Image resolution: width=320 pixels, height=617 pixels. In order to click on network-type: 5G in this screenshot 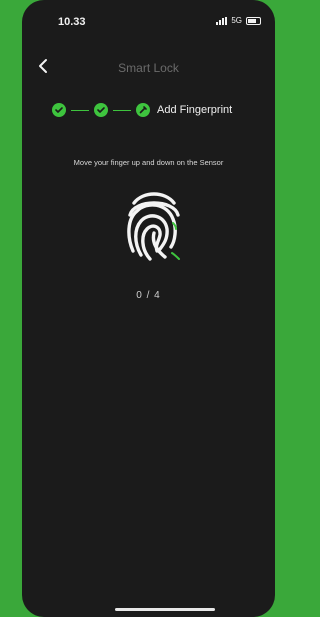, I will do `click(236, 20)`.